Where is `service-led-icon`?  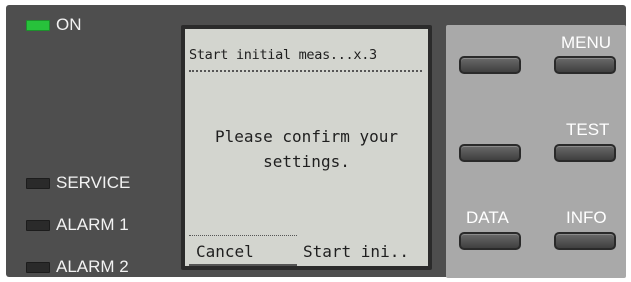 service-led-icon is located at coordinates (38, 183).